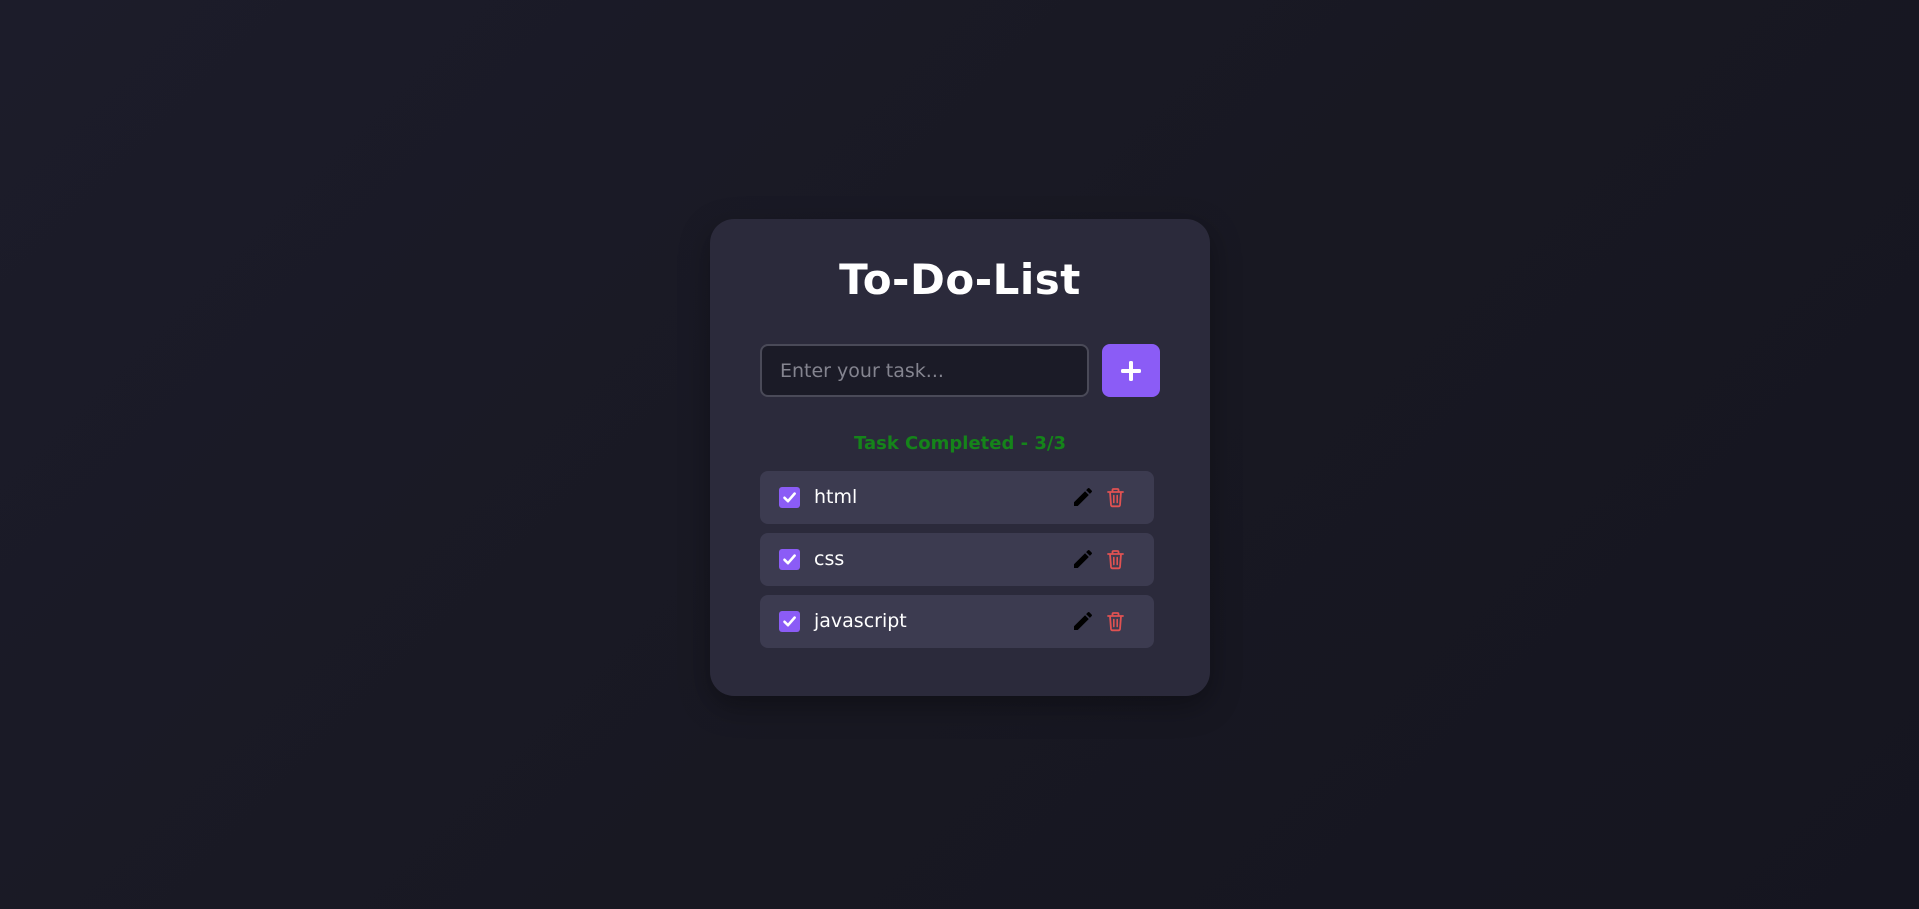 This screenshot has height=909, width=1919. I want to click on page-title: To-Do-List, so click(960, 279).